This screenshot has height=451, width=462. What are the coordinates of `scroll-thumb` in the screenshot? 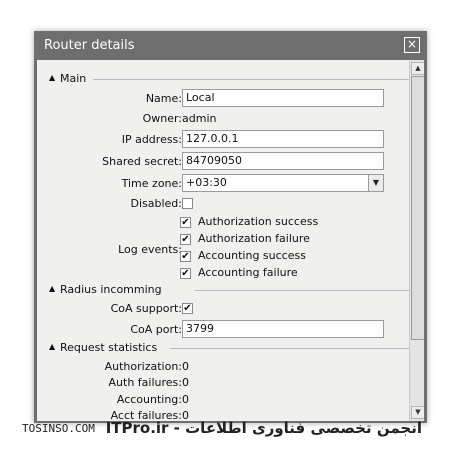 It's located at (417, 208).